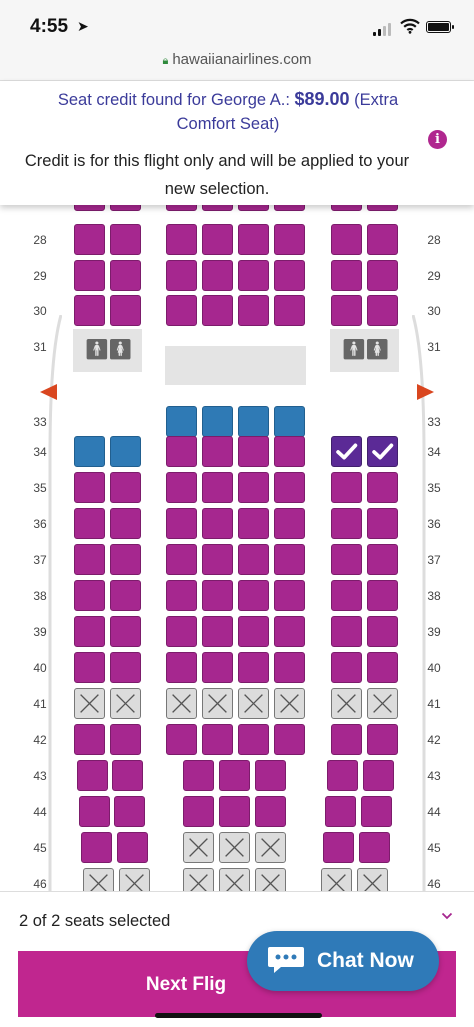 The image size is (474, 1027). What do you see at coordinates (346, 451) in the screenshot?
I see `selected-seat` at bounding box center [346, 451].